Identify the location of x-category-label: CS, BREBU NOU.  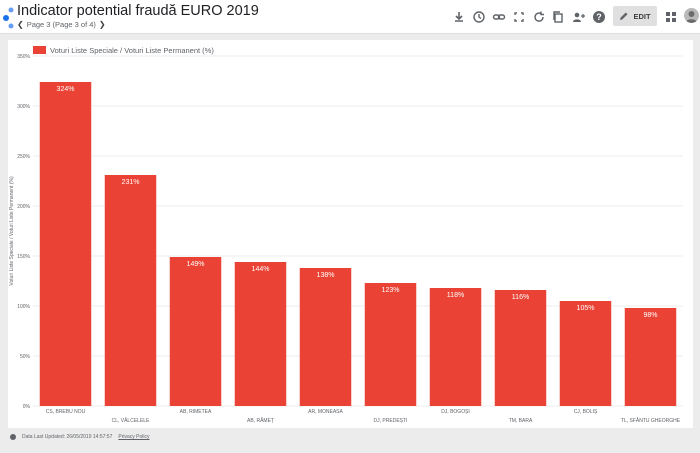
(66, 412).